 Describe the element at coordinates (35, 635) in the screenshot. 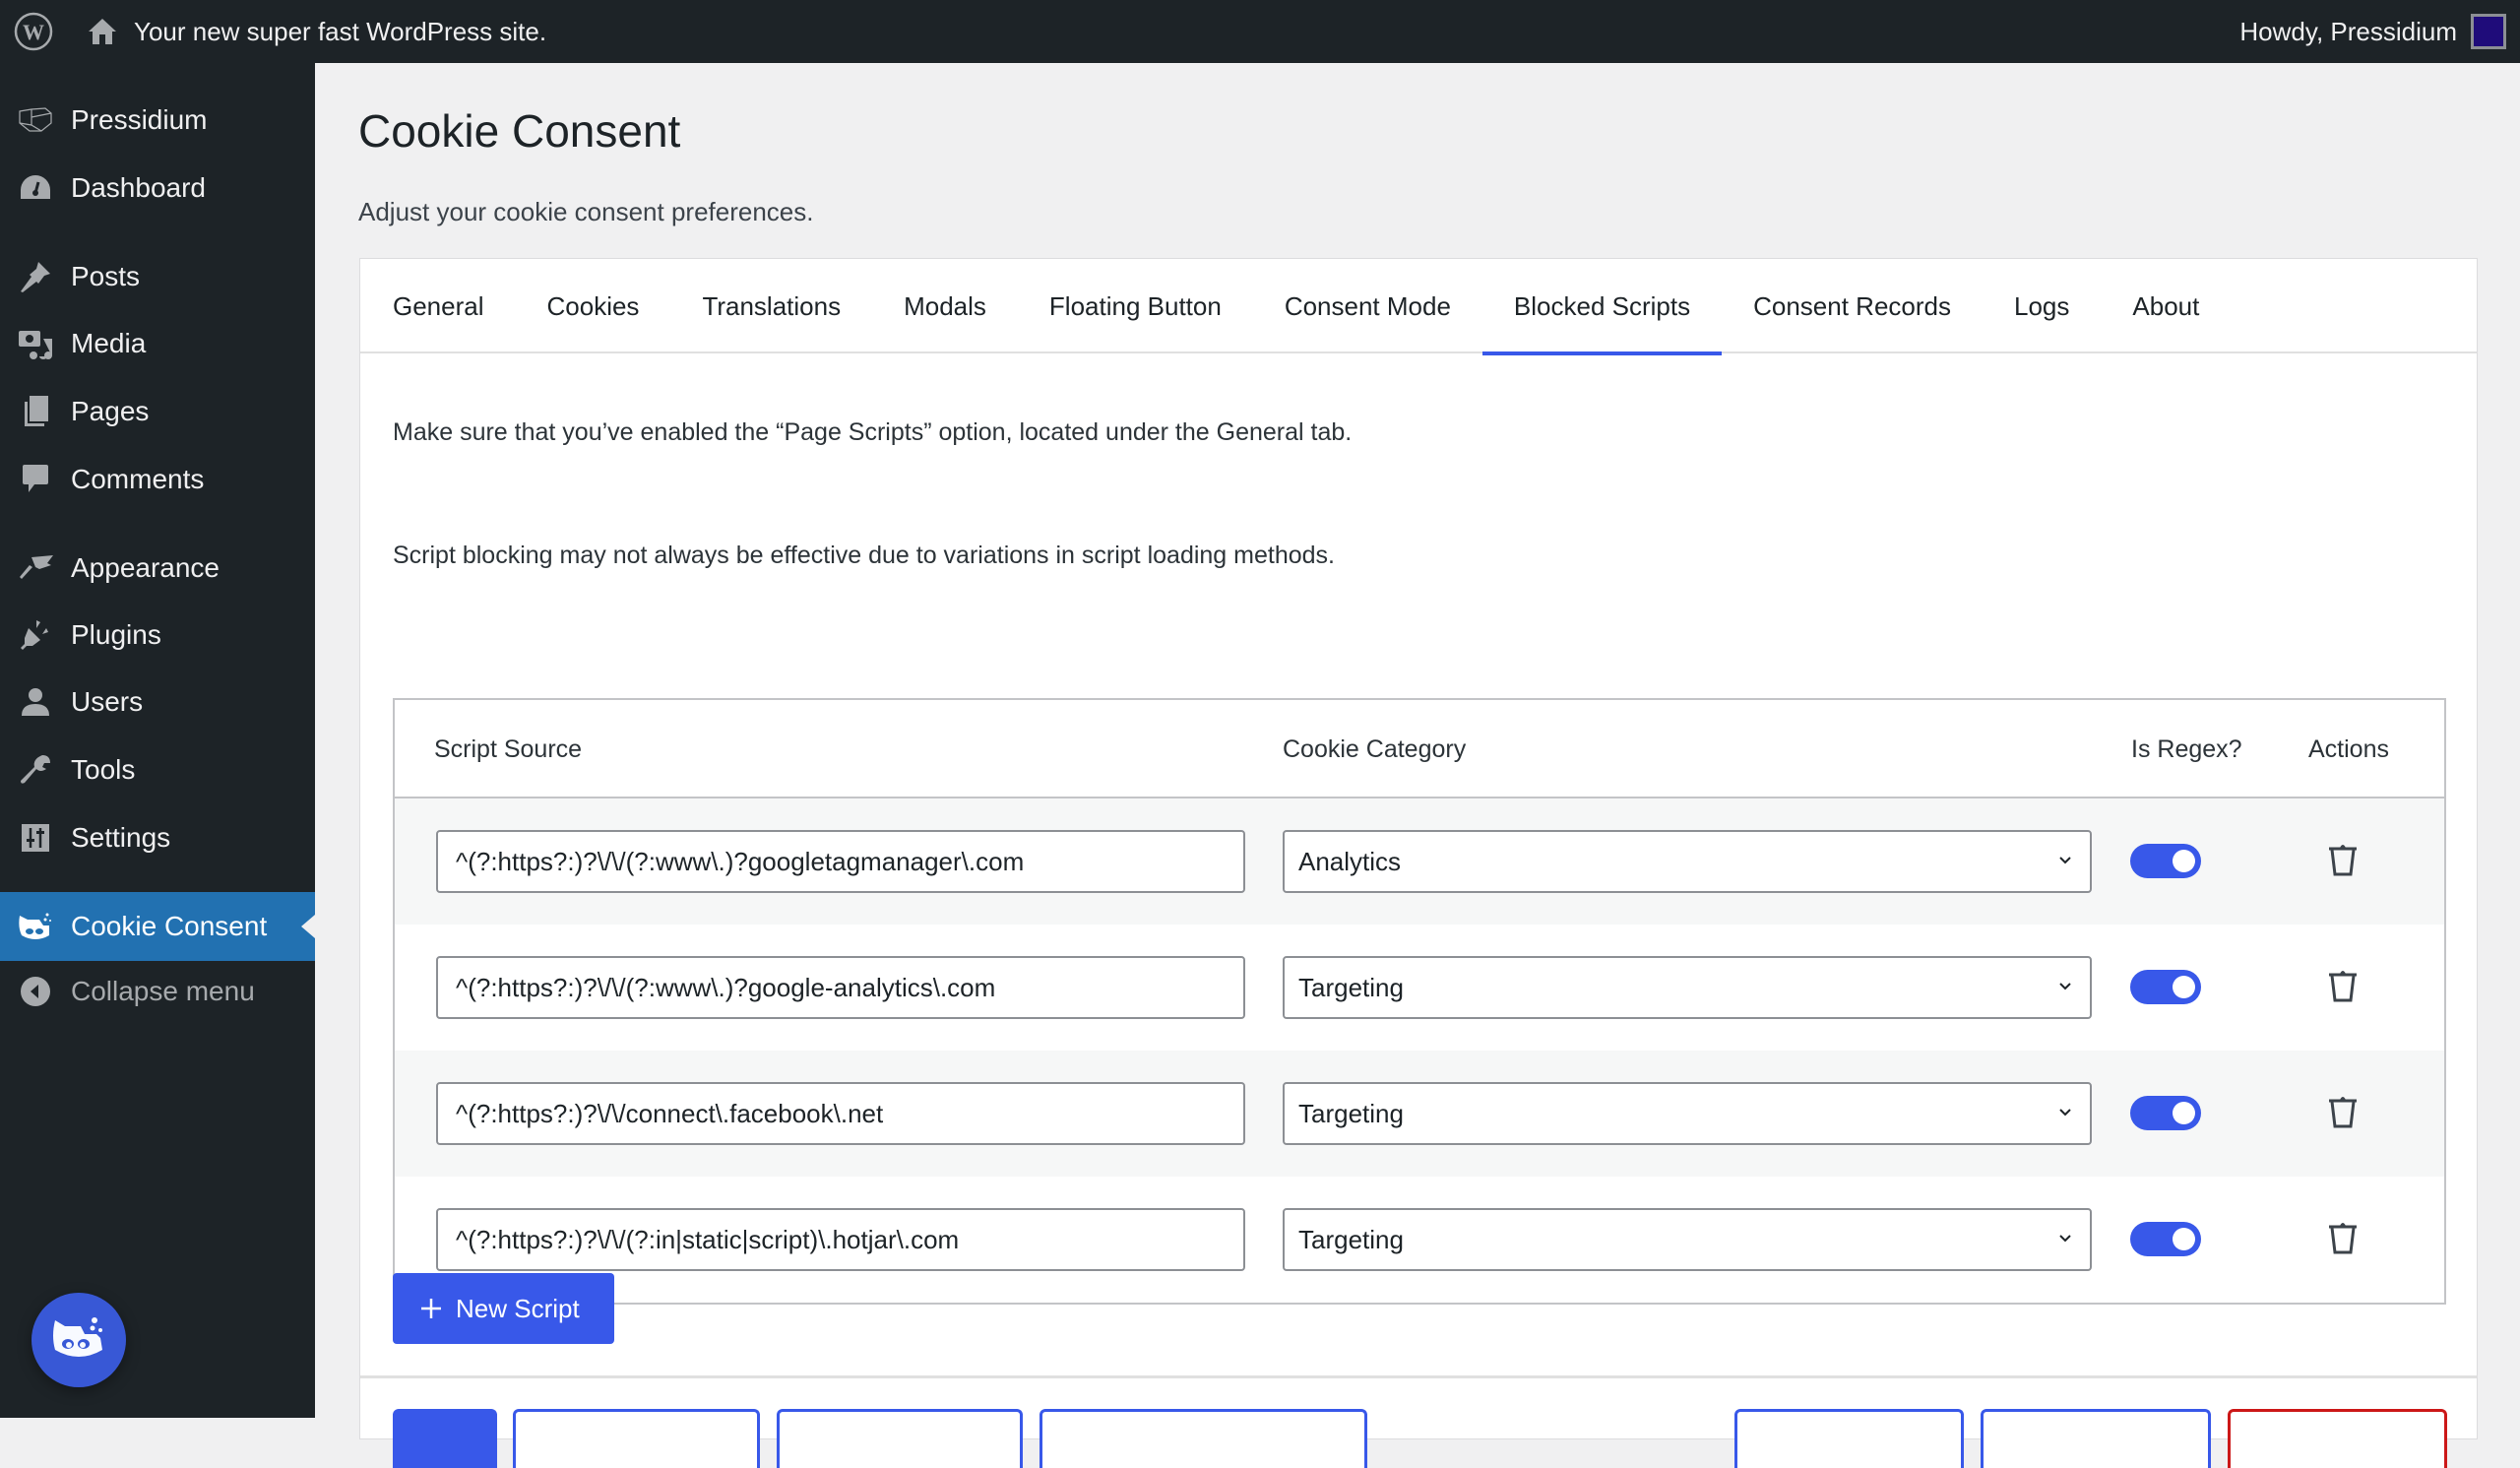

I see `plugin-icon` at that location.